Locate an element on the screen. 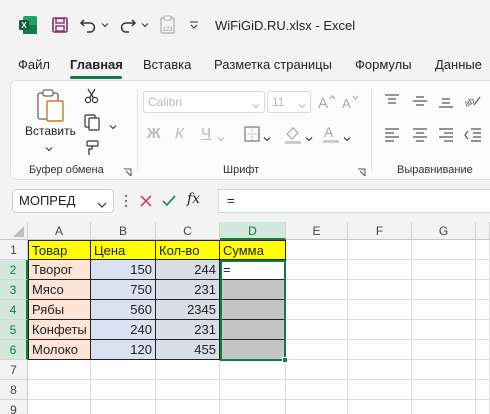  orientation-icon: ab is located at coordinates (472, 101).